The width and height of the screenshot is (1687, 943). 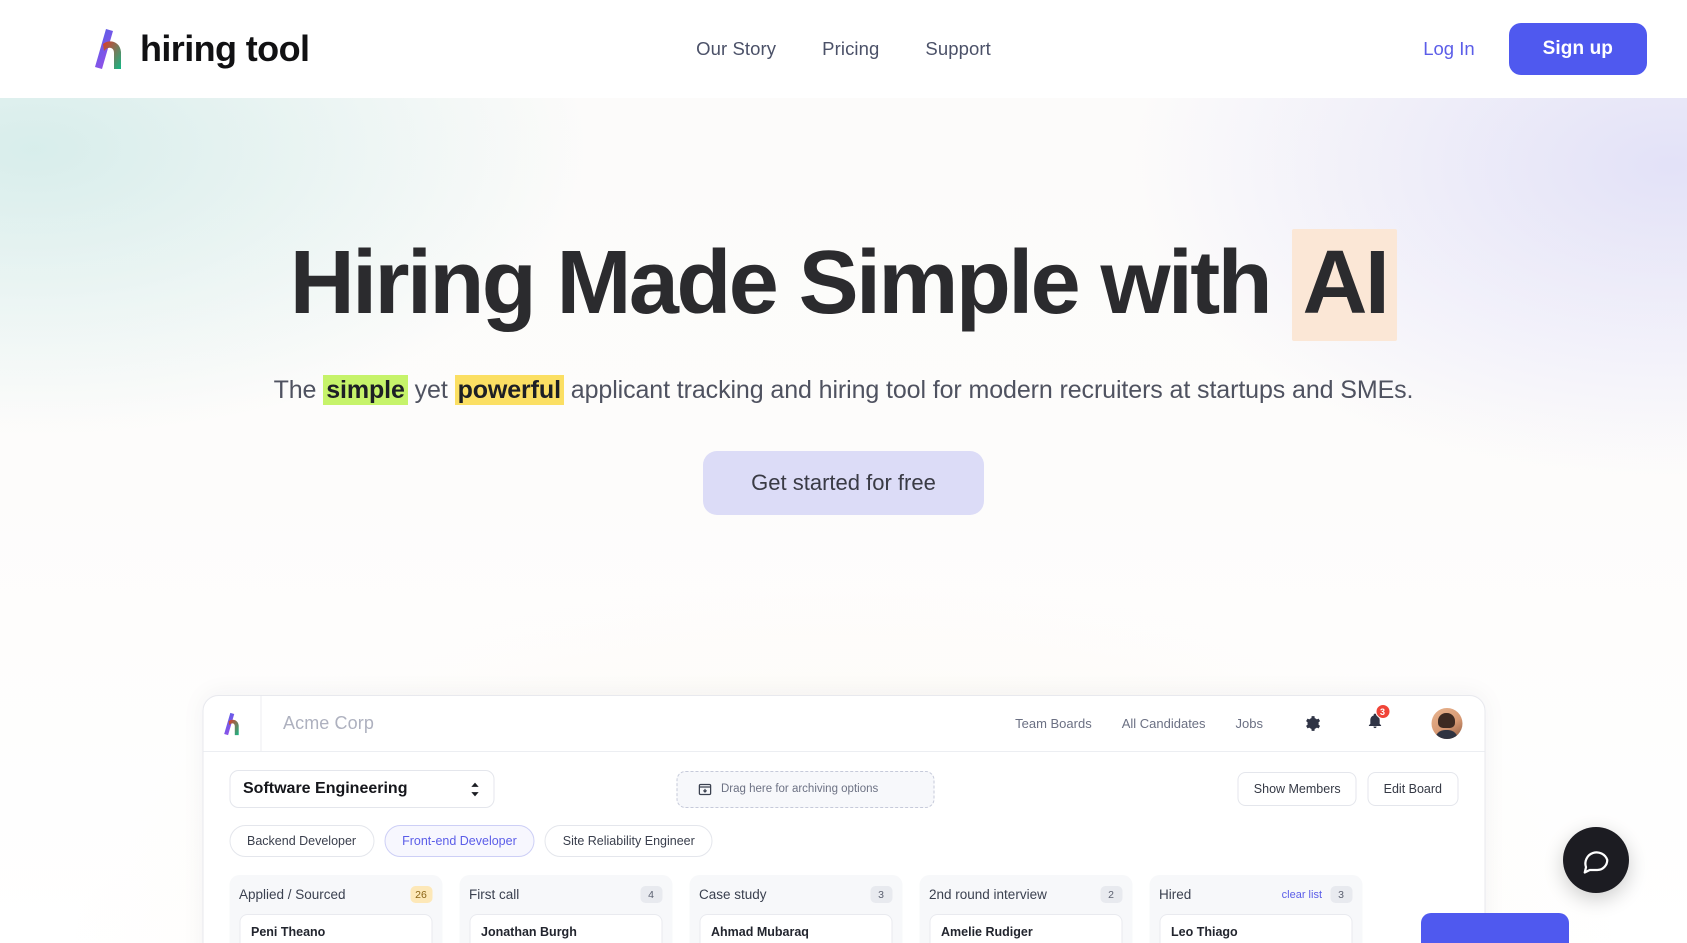 I want to click on app-nav-jobs: Jobs, so click(x=1249, y=723).